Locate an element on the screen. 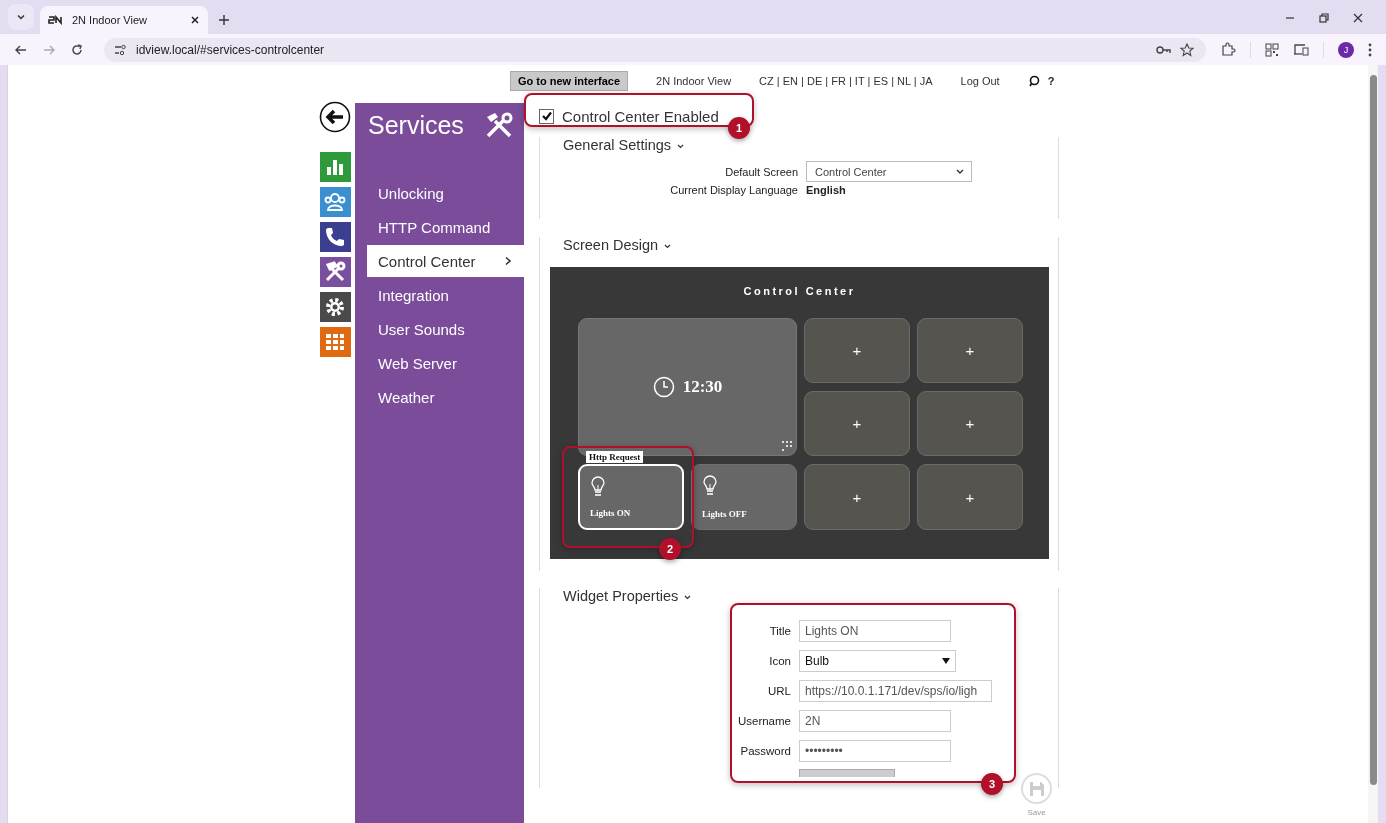 This screenshot has height=823, width=1386. sidebar-item: Control Center is located at coordinates (445, 261).